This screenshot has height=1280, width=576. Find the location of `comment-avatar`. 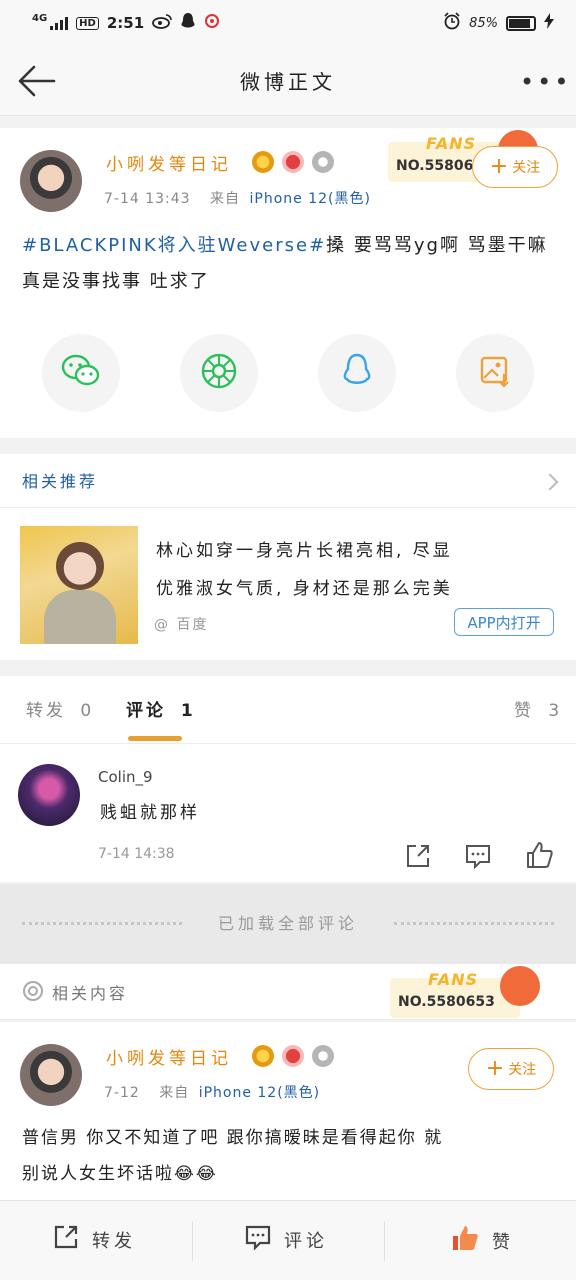

comment-avatar is located at coordinates (49, 795).